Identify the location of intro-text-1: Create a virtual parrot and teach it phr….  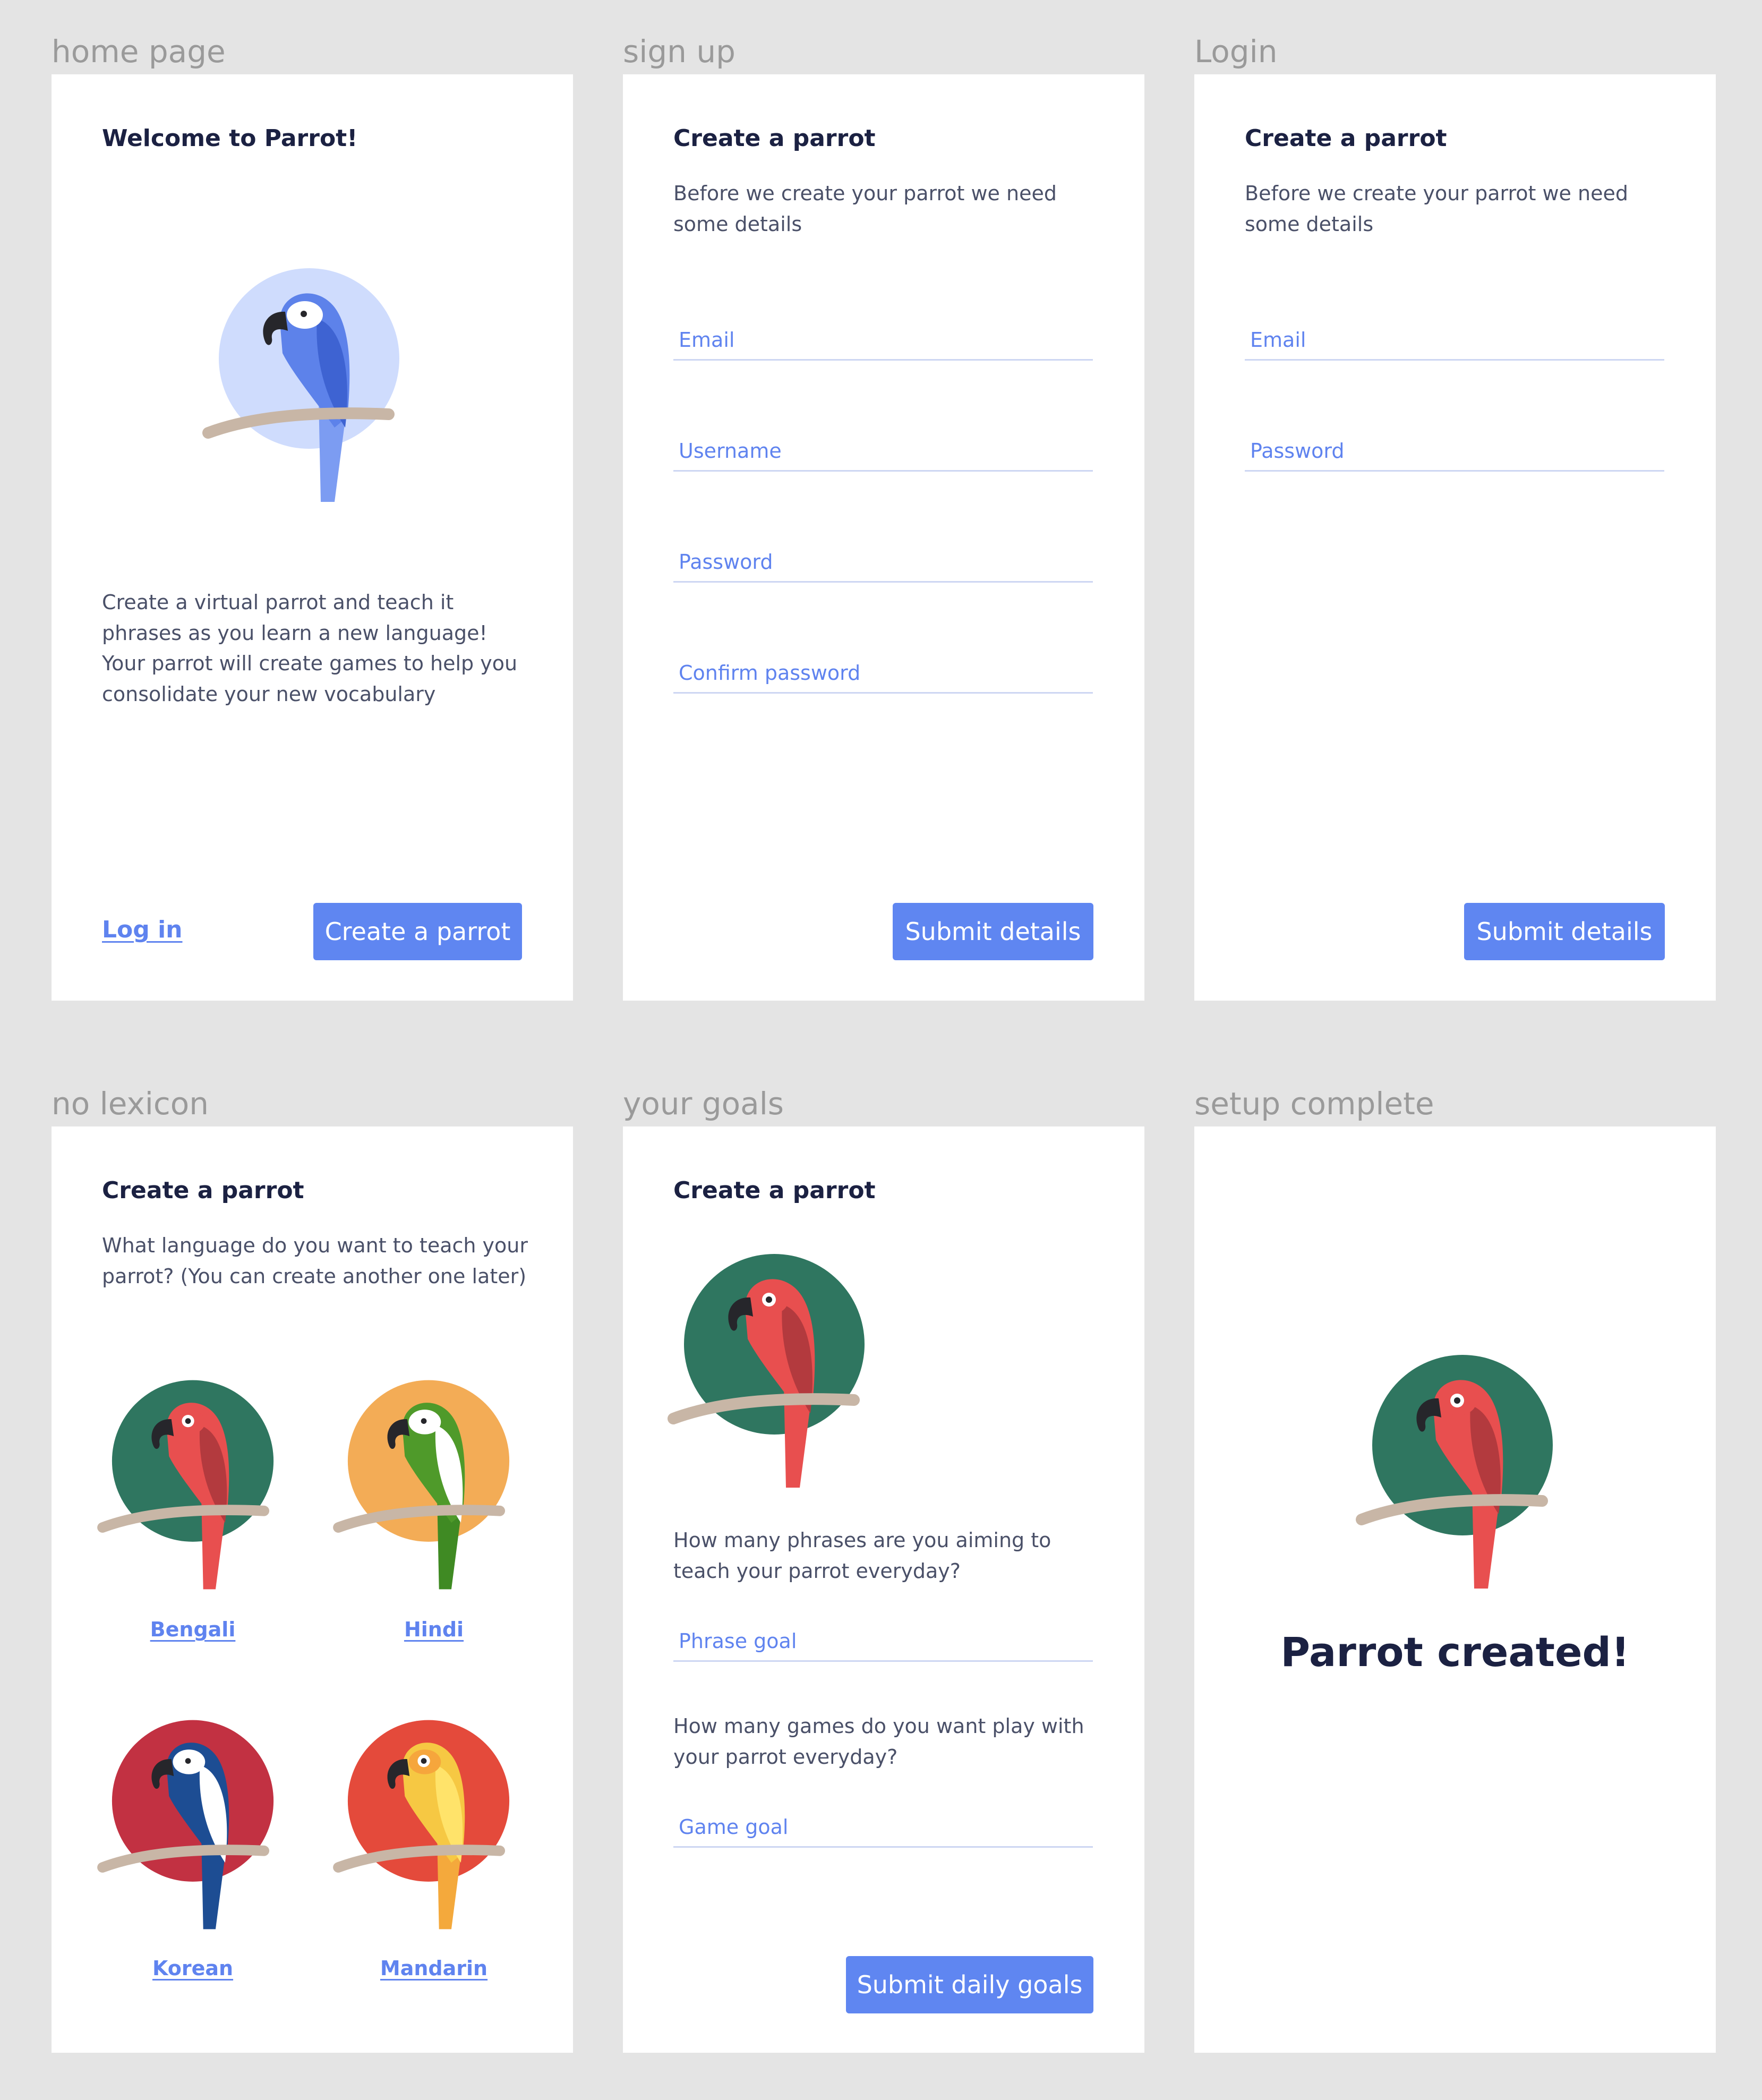
(294, 618).